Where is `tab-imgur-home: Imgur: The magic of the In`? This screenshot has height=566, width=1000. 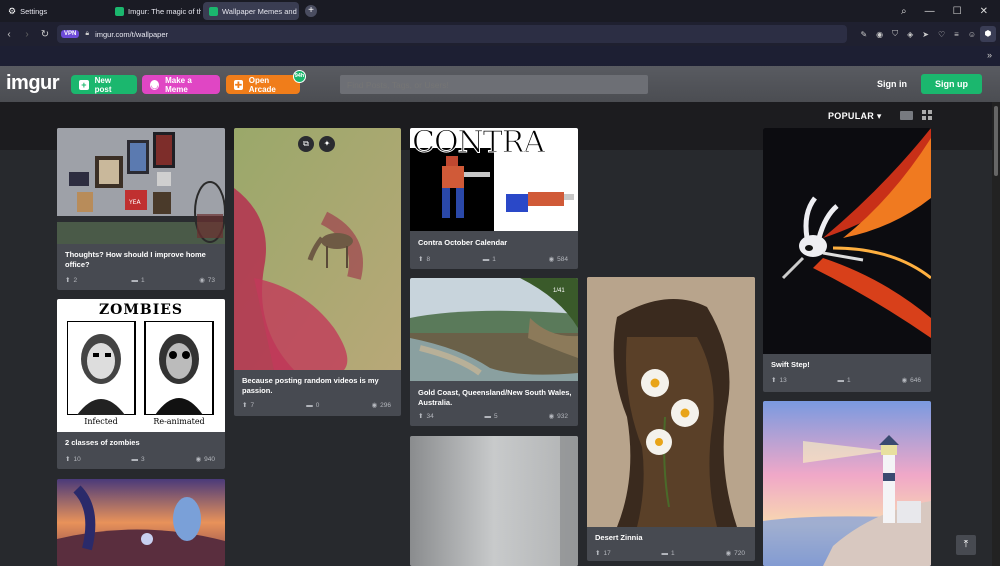 tab-imgur-home: Imgur: The magic of the In is located at coordinates (155, 11).